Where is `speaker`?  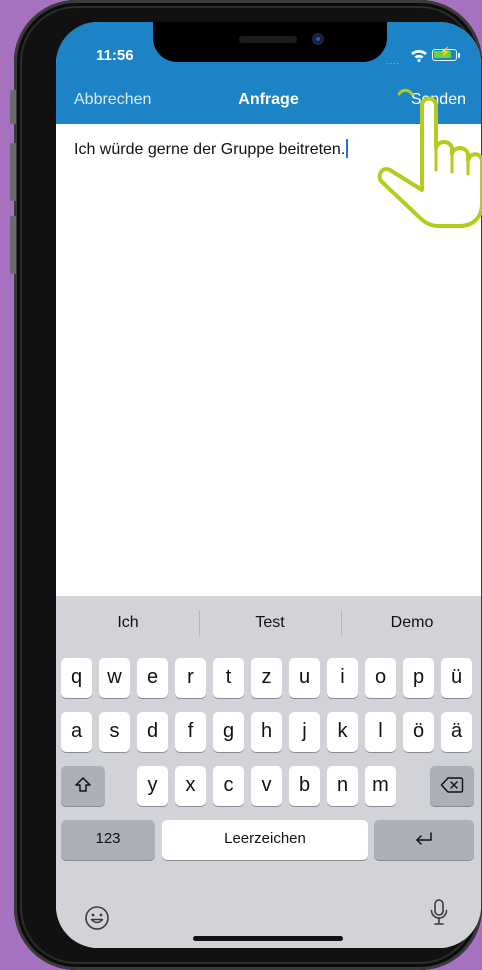 speaker is located at coordinates (268, 39).